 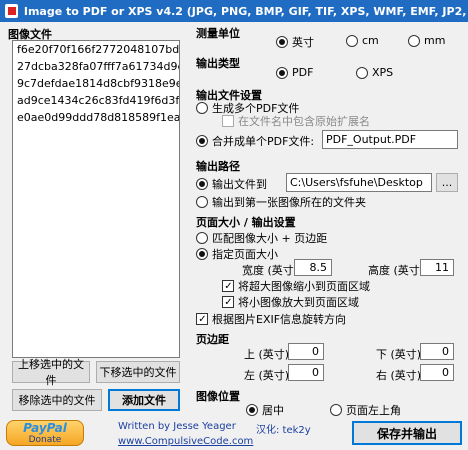 What do you see at coordinates (246, 222) in the screenshot?
I see `page-size-title: 页面大小 / 输出设置` at bounding box center [246, 222].